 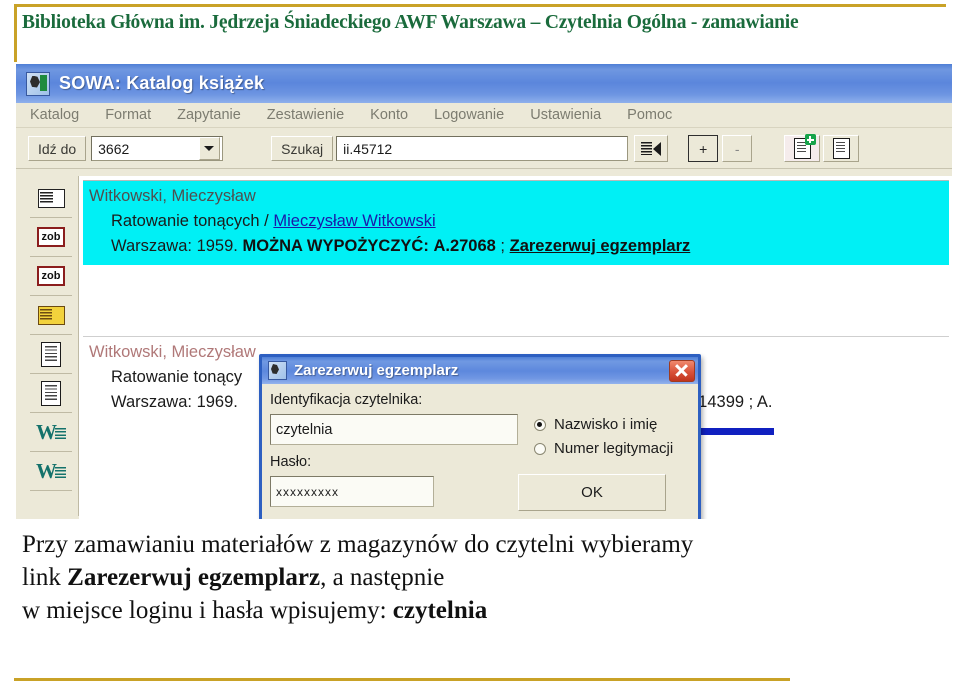 What do you see at coordinates (480, 370) in the screenshot?
I see `dialog-titlebar: Zarezerwuj egzemplarz` at bounding box center [480, 370].